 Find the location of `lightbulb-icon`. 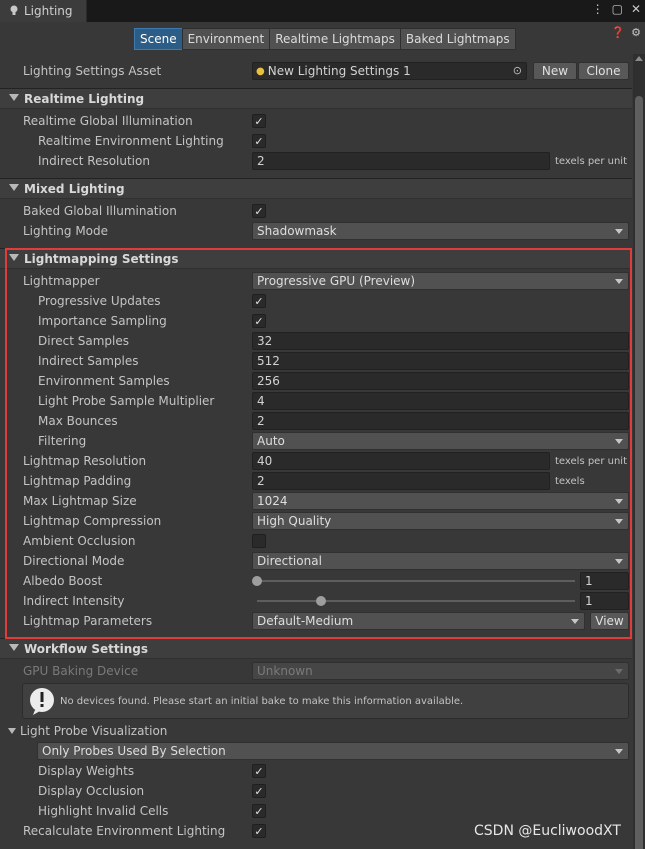

lightbulb-icon is located at coordinates (14, 10).